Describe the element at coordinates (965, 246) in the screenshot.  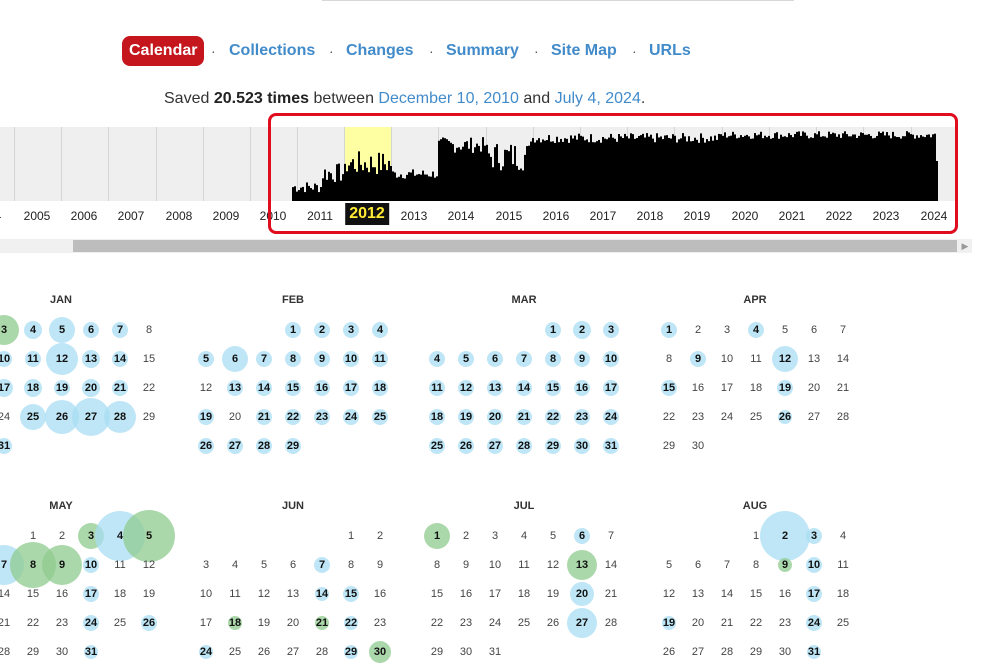
I see `scroll-right-arrow-icon: ▶` at that location.